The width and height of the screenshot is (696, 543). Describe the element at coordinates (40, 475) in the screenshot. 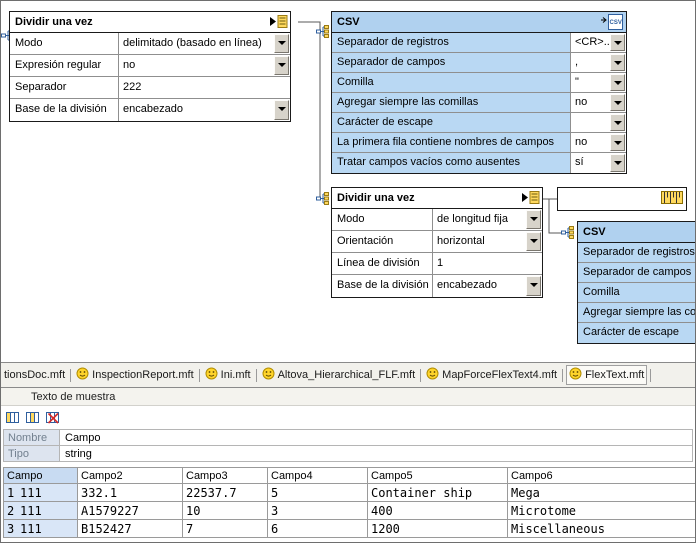

I see `column-header: Campo` at that location.